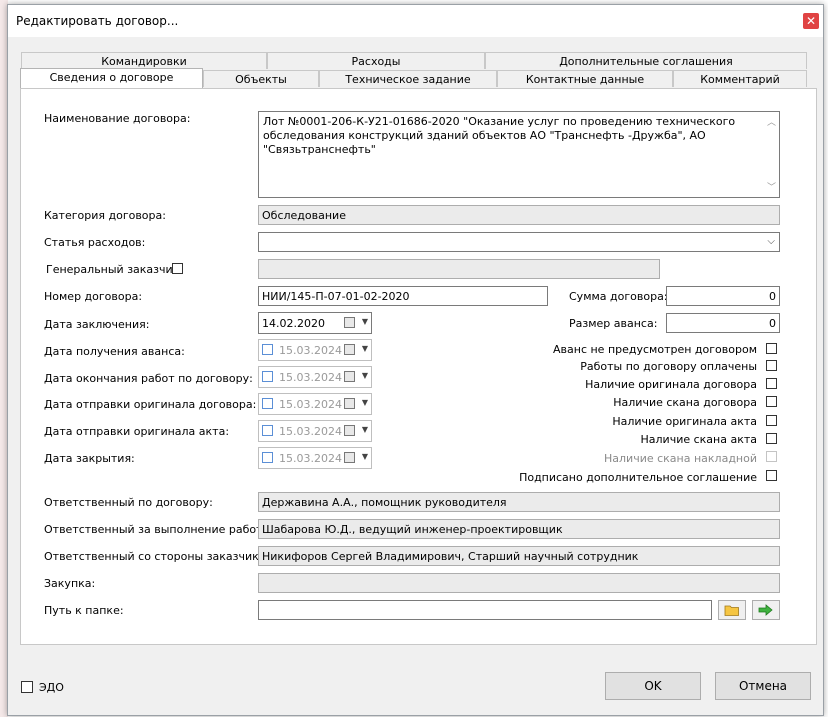 The image size is (828, 717). What do you see at coordinates (585, 78) in the screenshot?
I see `tab-contact-data: Контактные данные` at bounding box center [585, 78].